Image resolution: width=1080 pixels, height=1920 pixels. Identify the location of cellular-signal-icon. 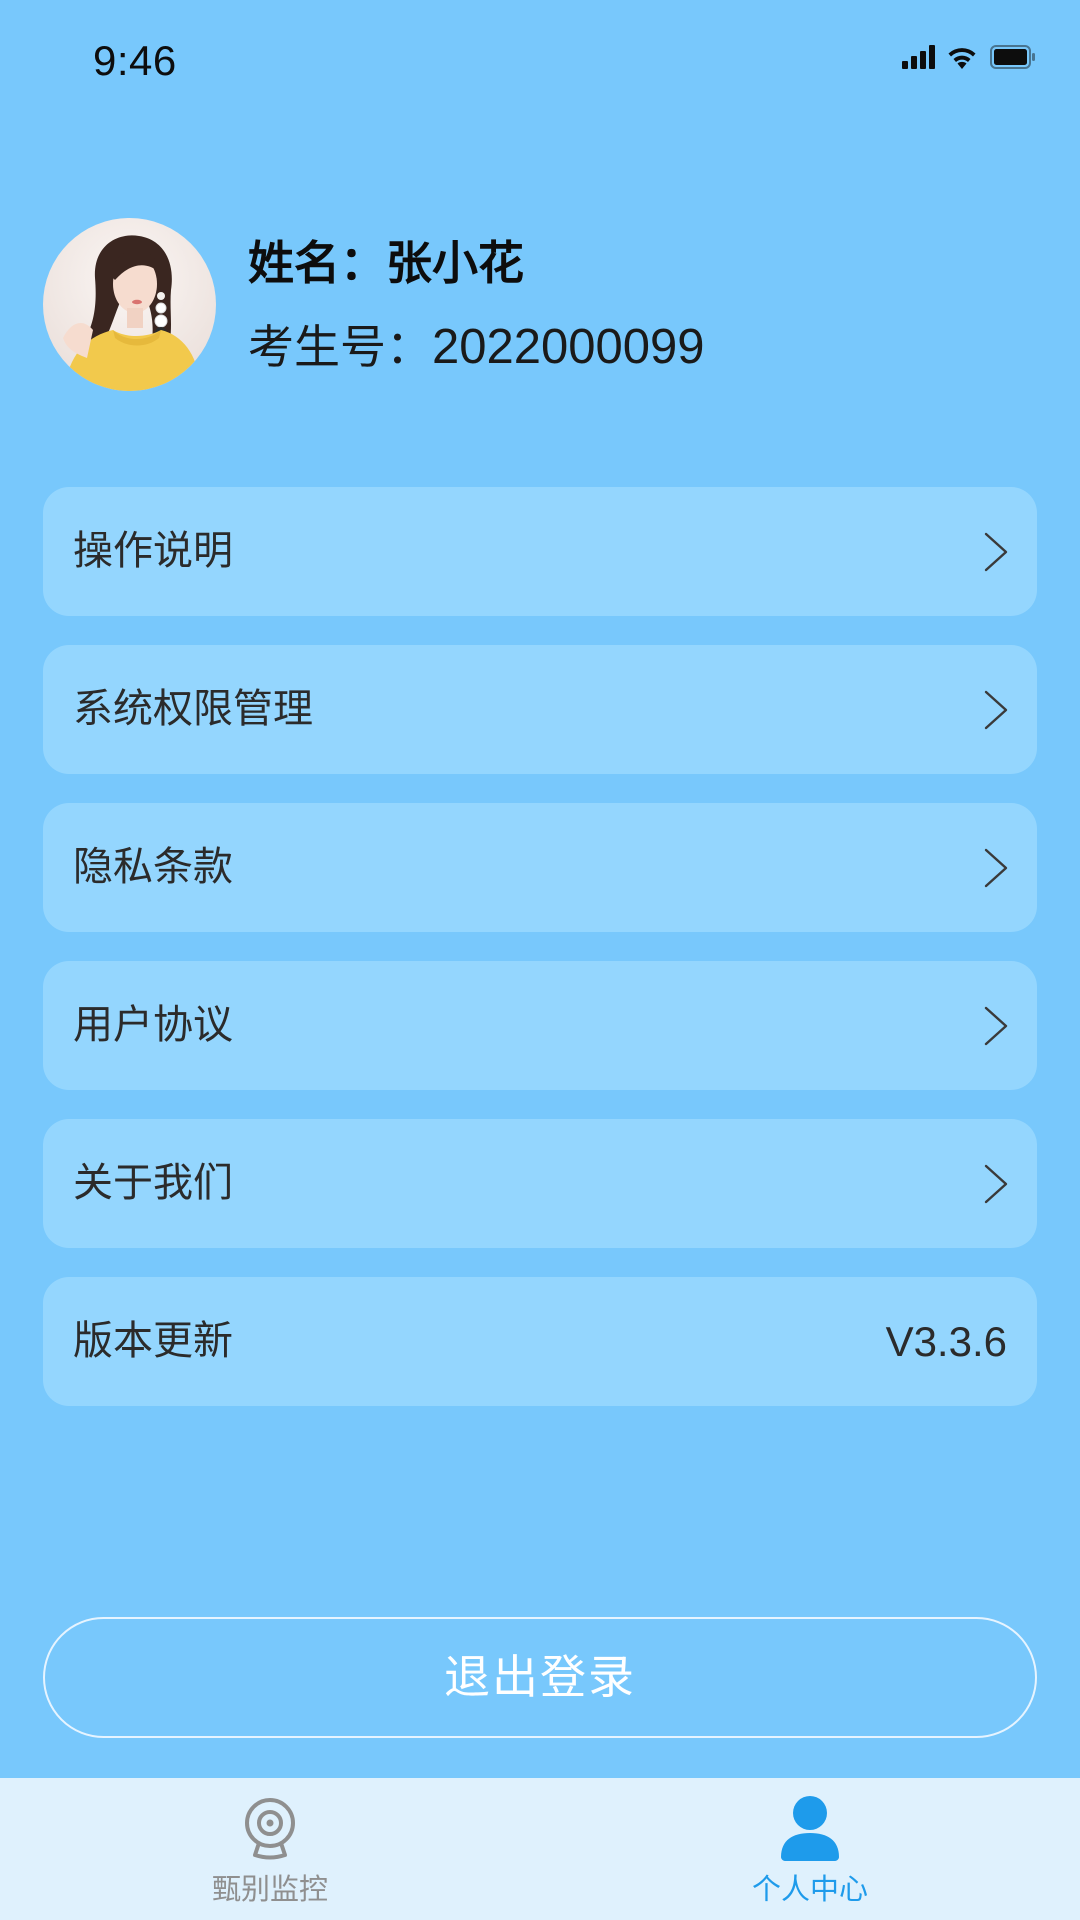
(919, 59).